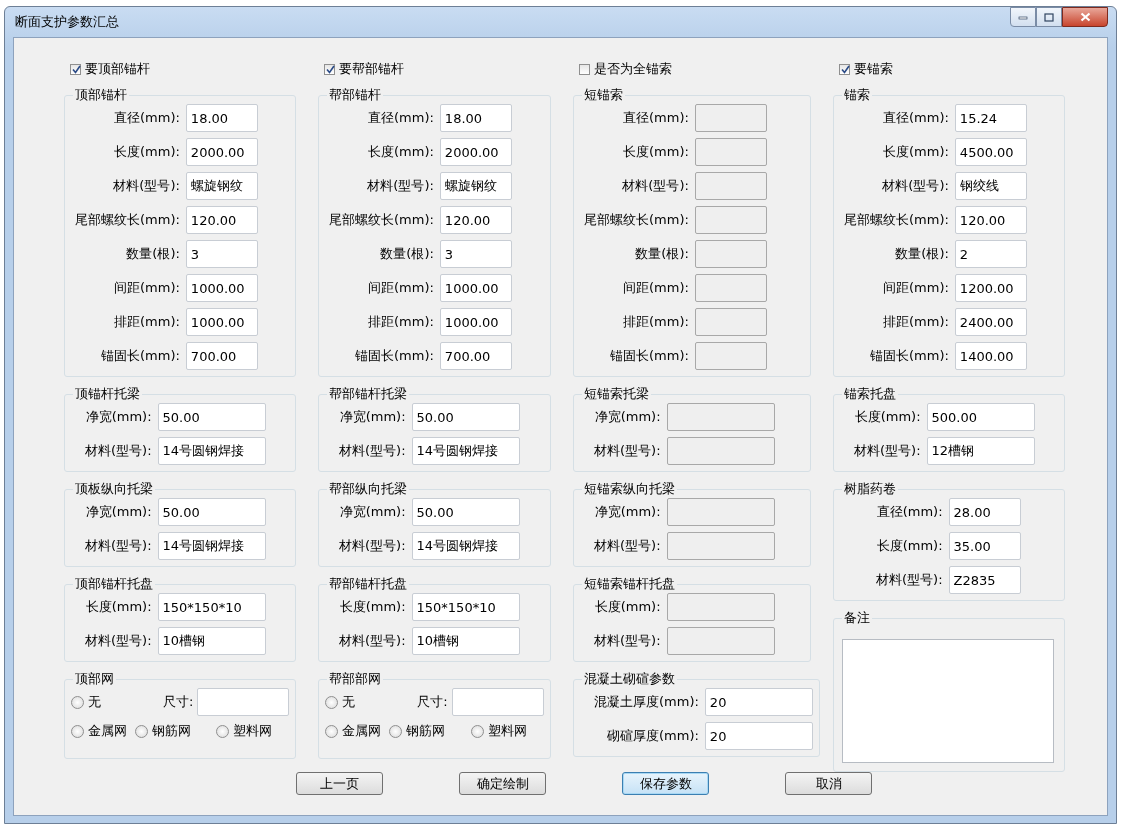 The height and width of the screenshot is (827, 1121). Describe the element at coordinates (665, 783) in the screenshot. I see `dialog-button: 保存参数` at that location.